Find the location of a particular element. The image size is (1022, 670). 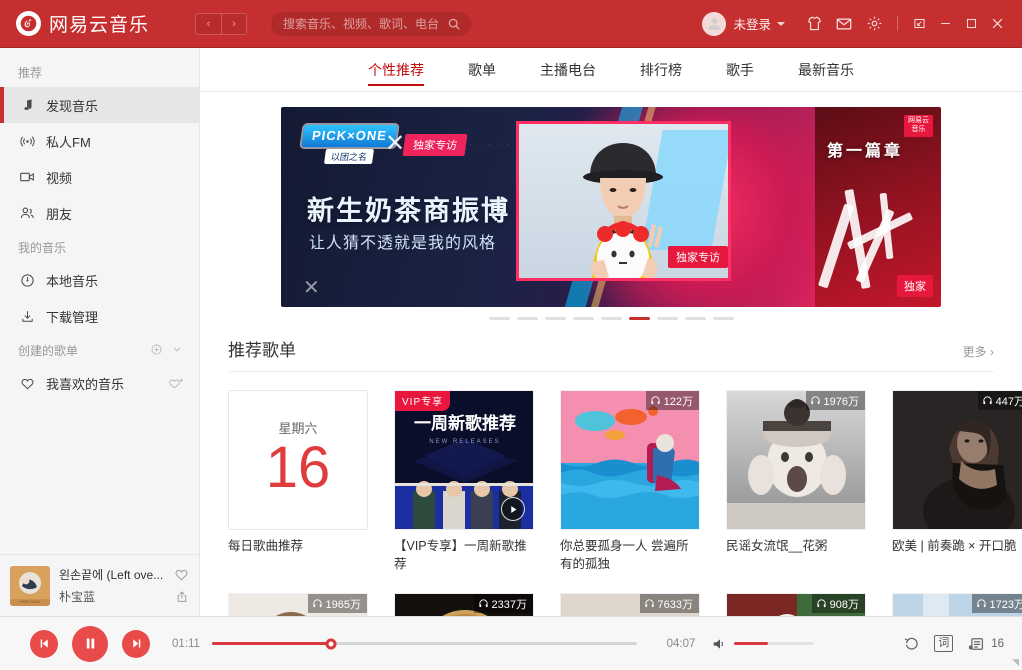

playlist-cover: 447万 is located at coordinates (957, 460).